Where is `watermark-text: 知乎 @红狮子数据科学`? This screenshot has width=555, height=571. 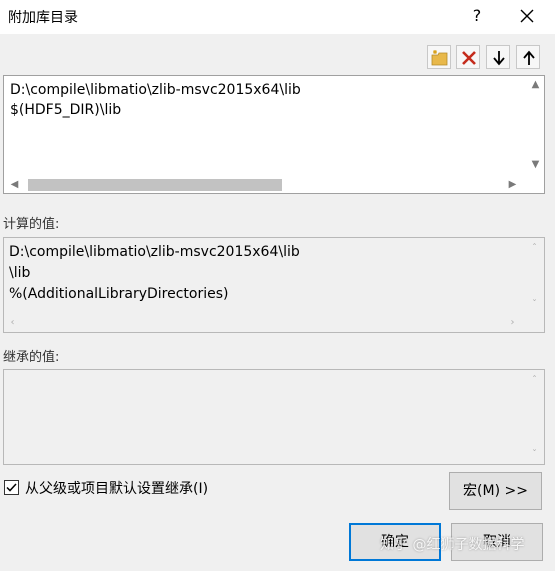
watermark-text: 知乎 @红狮子数据科学 is located at coordinates (452, 545).